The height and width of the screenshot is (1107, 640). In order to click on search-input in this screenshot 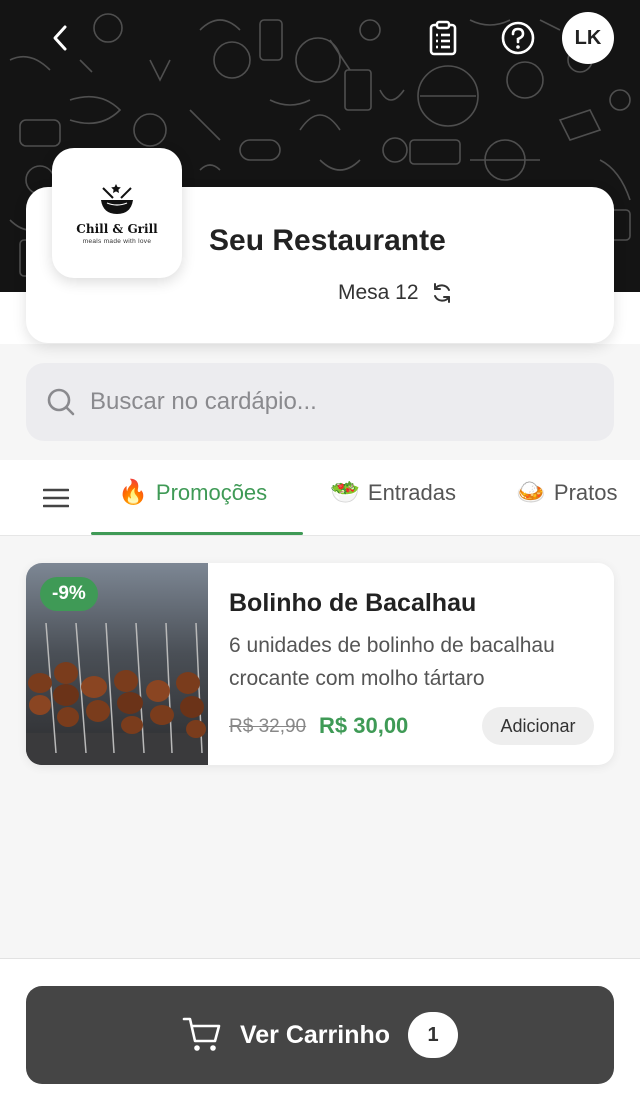, I will do `click(330, 402)`.